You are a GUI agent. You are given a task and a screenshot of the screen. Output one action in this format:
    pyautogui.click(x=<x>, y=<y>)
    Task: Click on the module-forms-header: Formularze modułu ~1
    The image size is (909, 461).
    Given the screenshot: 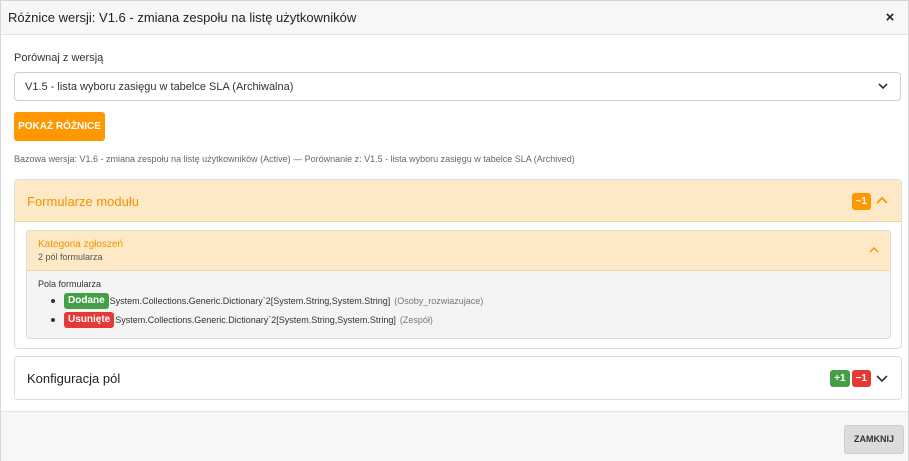 What is the action you would take?
    pyautogui.click(x=458, y=201)
    